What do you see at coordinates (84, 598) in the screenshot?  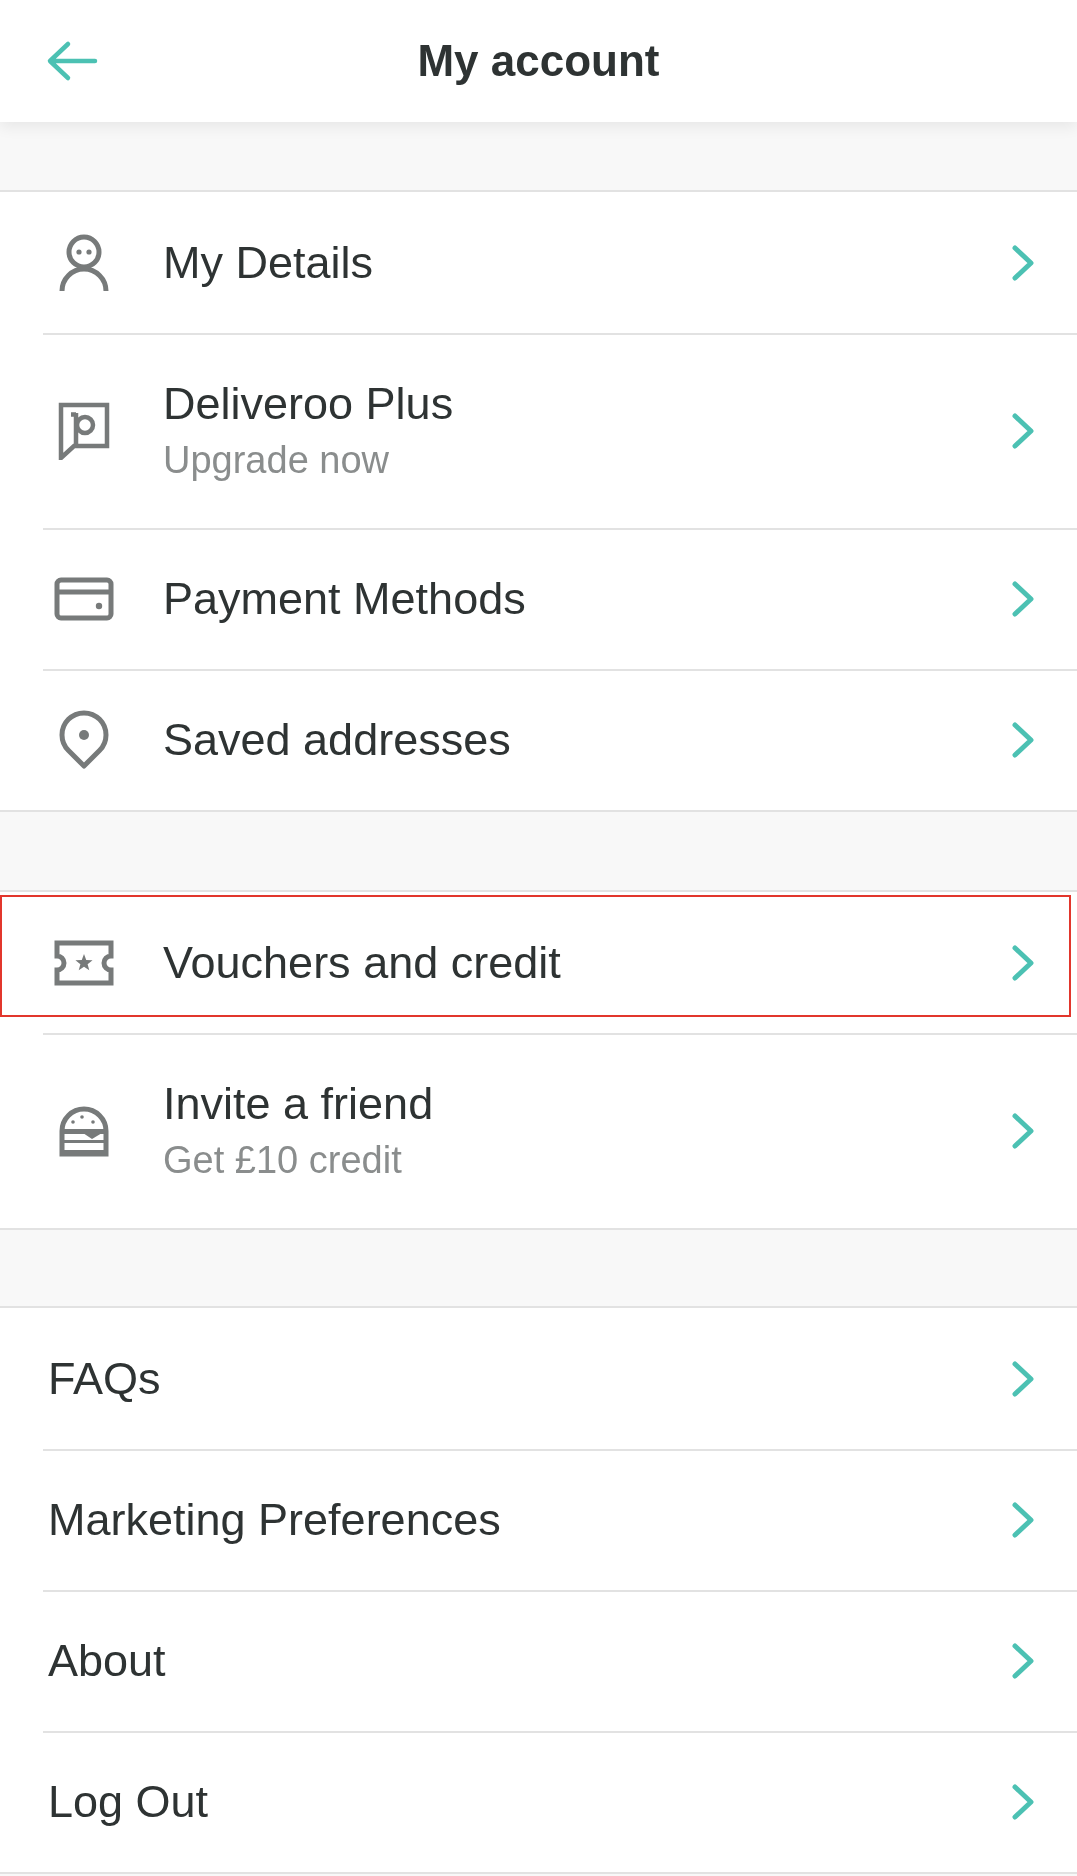 I see `credit-card-icon` at bounding box center [84, 598].